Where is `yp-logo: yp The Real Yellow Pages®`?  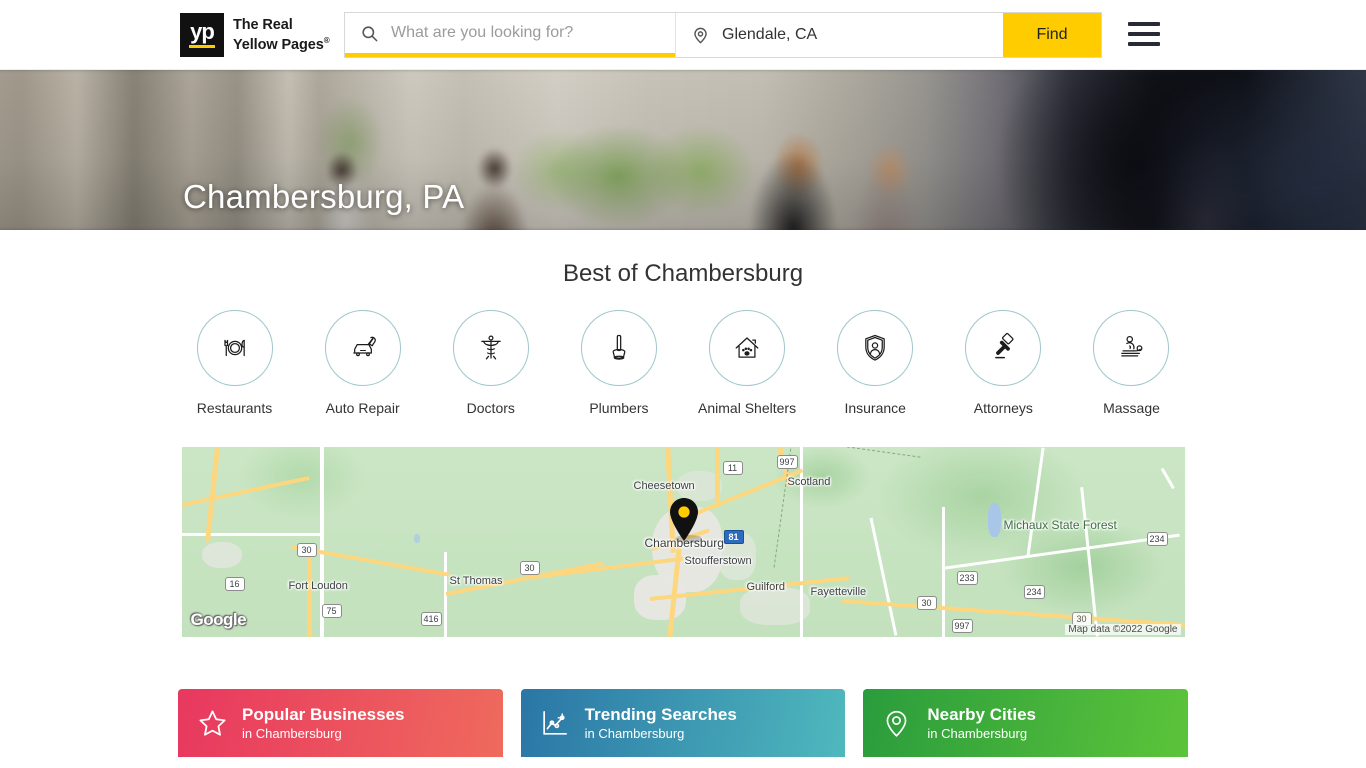 yp-logo: yp The Real Yellow Pages® is located at coordinates (255, 35).